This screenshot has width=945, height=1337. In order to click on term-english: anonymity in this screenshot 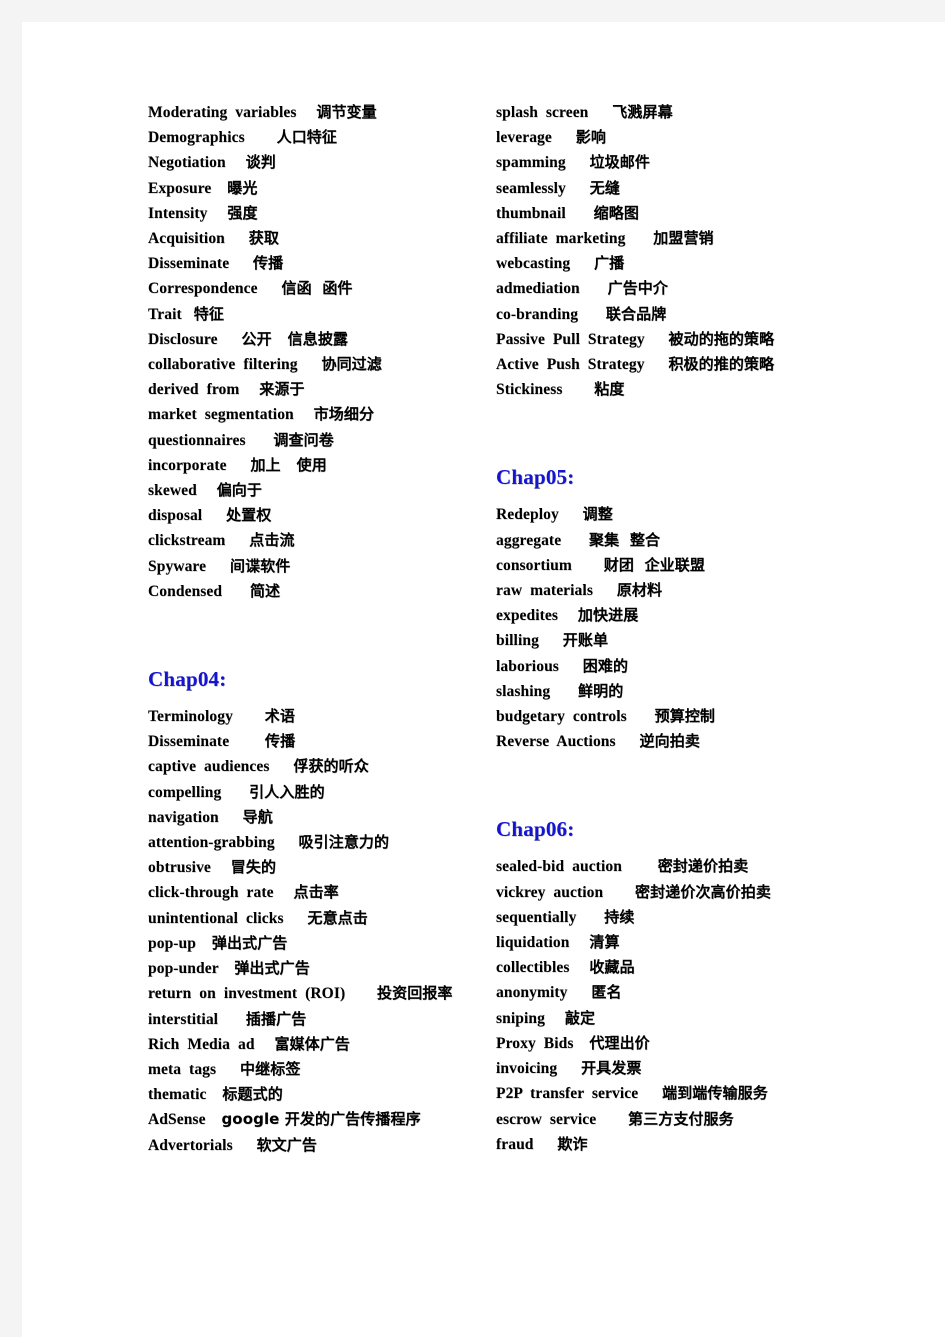, I will do `click(532, 993)`.